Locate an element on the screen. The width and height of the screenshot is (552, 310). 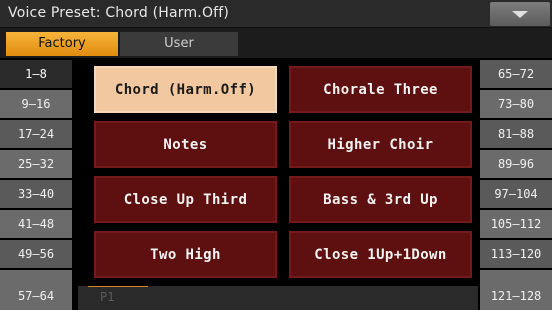
preset-close-up-third: Close Up Third is located at coordinates (185, 199).